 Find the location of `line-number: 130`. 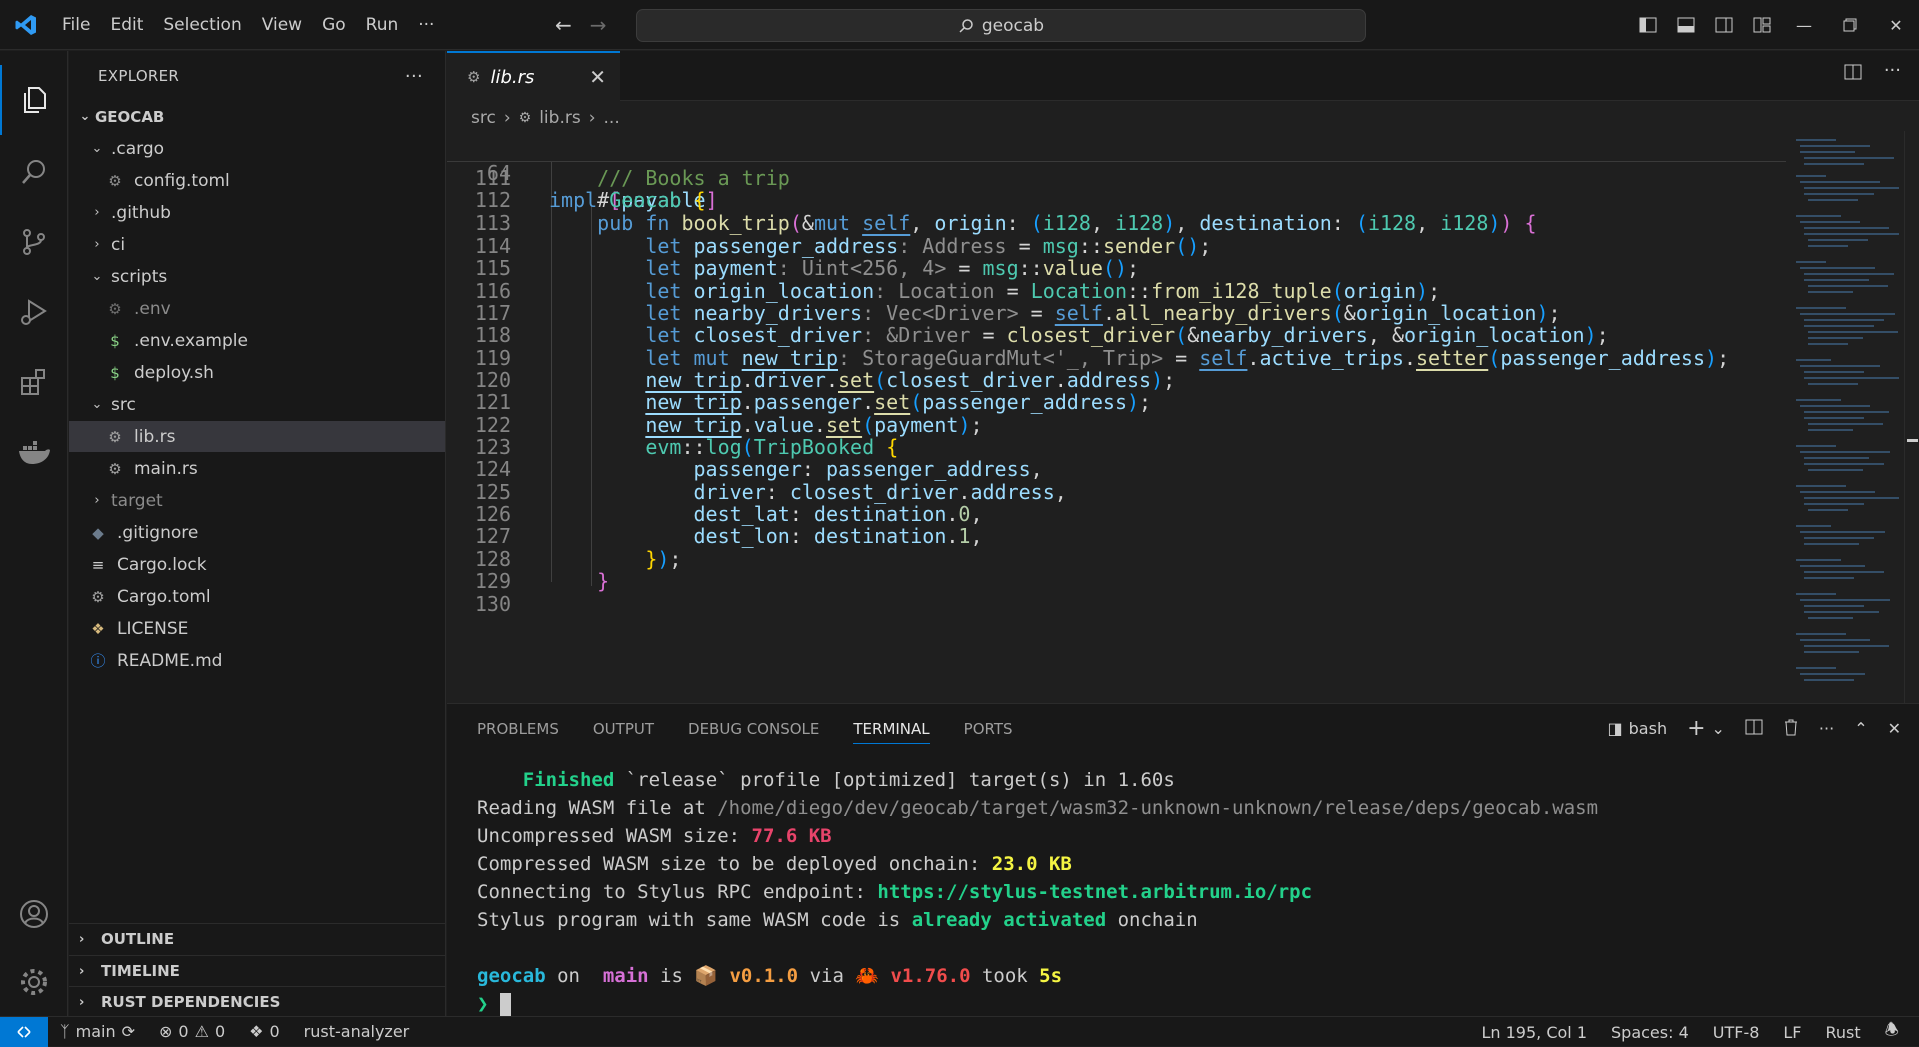

line-number: 130 is located at coordinates (492, 604).